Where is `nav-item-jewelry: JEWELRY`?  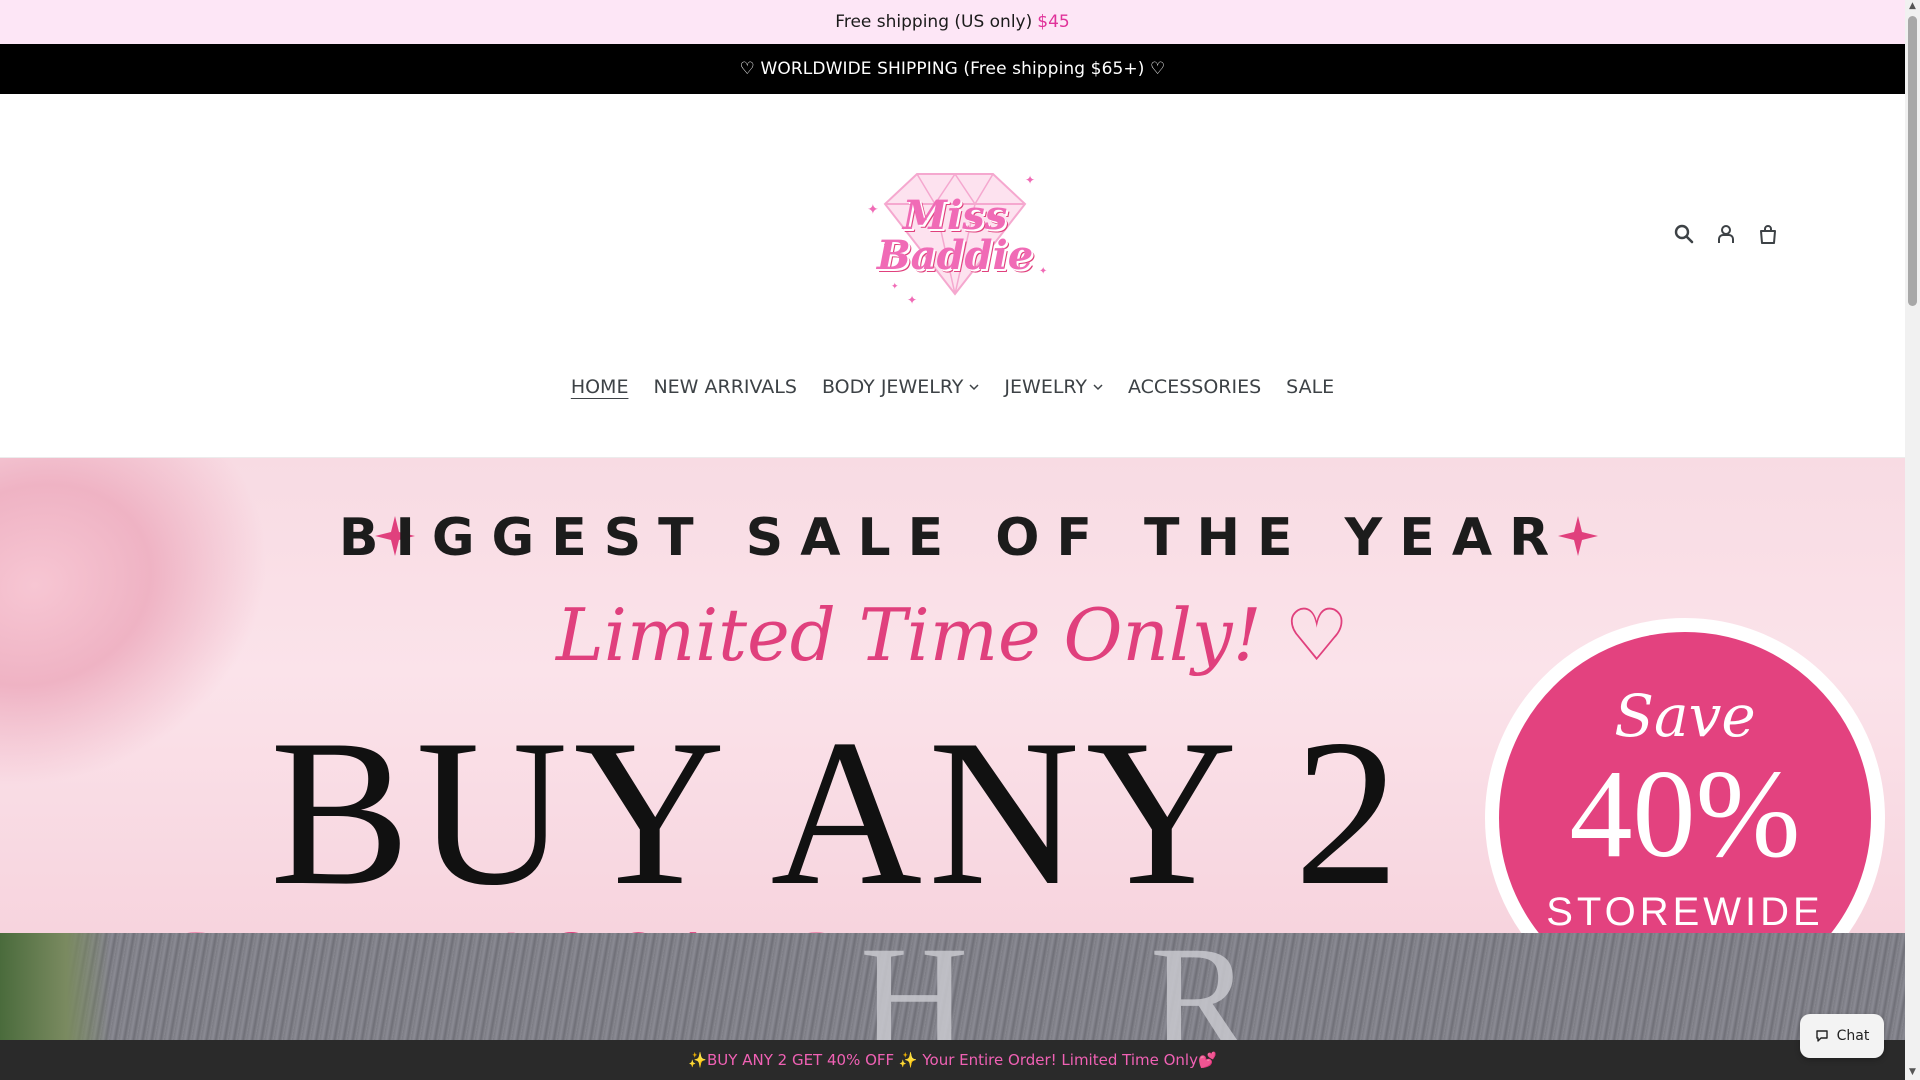 nav-item-jewelry: JEWELRY is located at coordinates (1053, 389).